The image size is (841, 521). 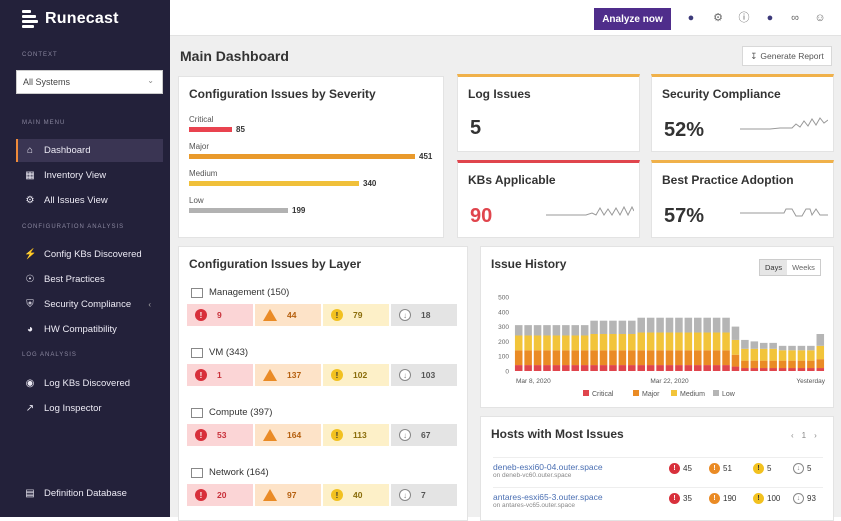 What do you see at coordinates (774, 267) in the screenshot?
I see `toggle-days: Days` at bounding box center [774, 267].